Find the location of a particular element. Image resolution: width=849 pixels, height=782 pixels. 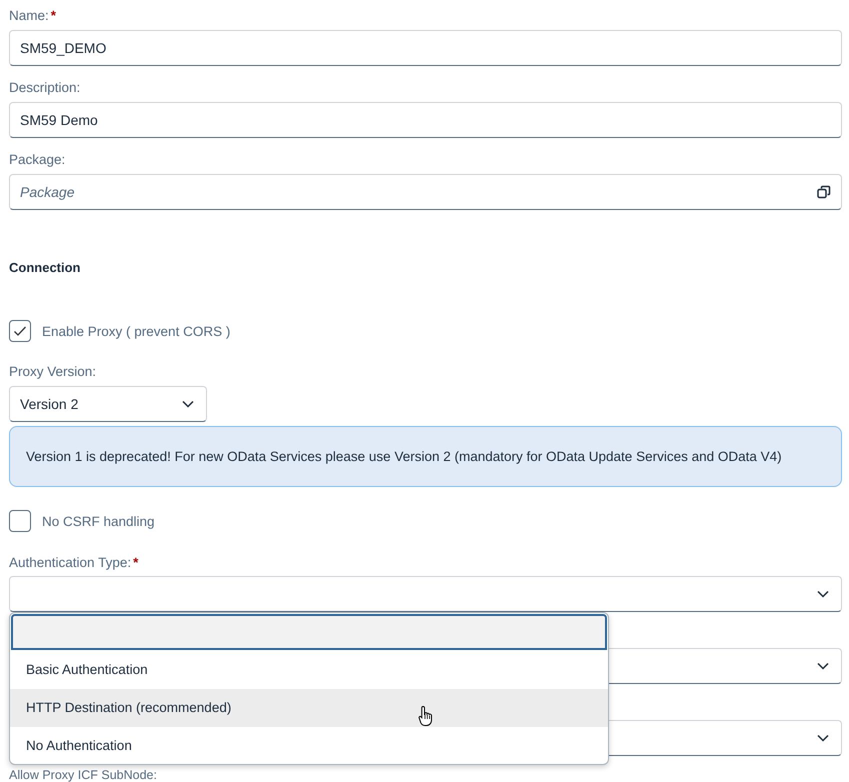

version-select: Version 2 is located at coordinates (108, 404).